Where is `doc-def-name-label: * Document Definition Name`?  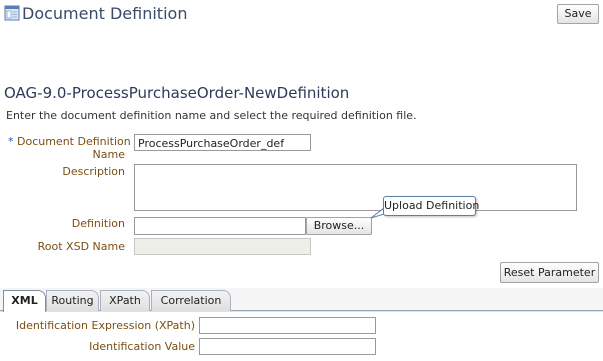
doc-def-name-label: * Document Definition Name is located at coordinates (69, 148).